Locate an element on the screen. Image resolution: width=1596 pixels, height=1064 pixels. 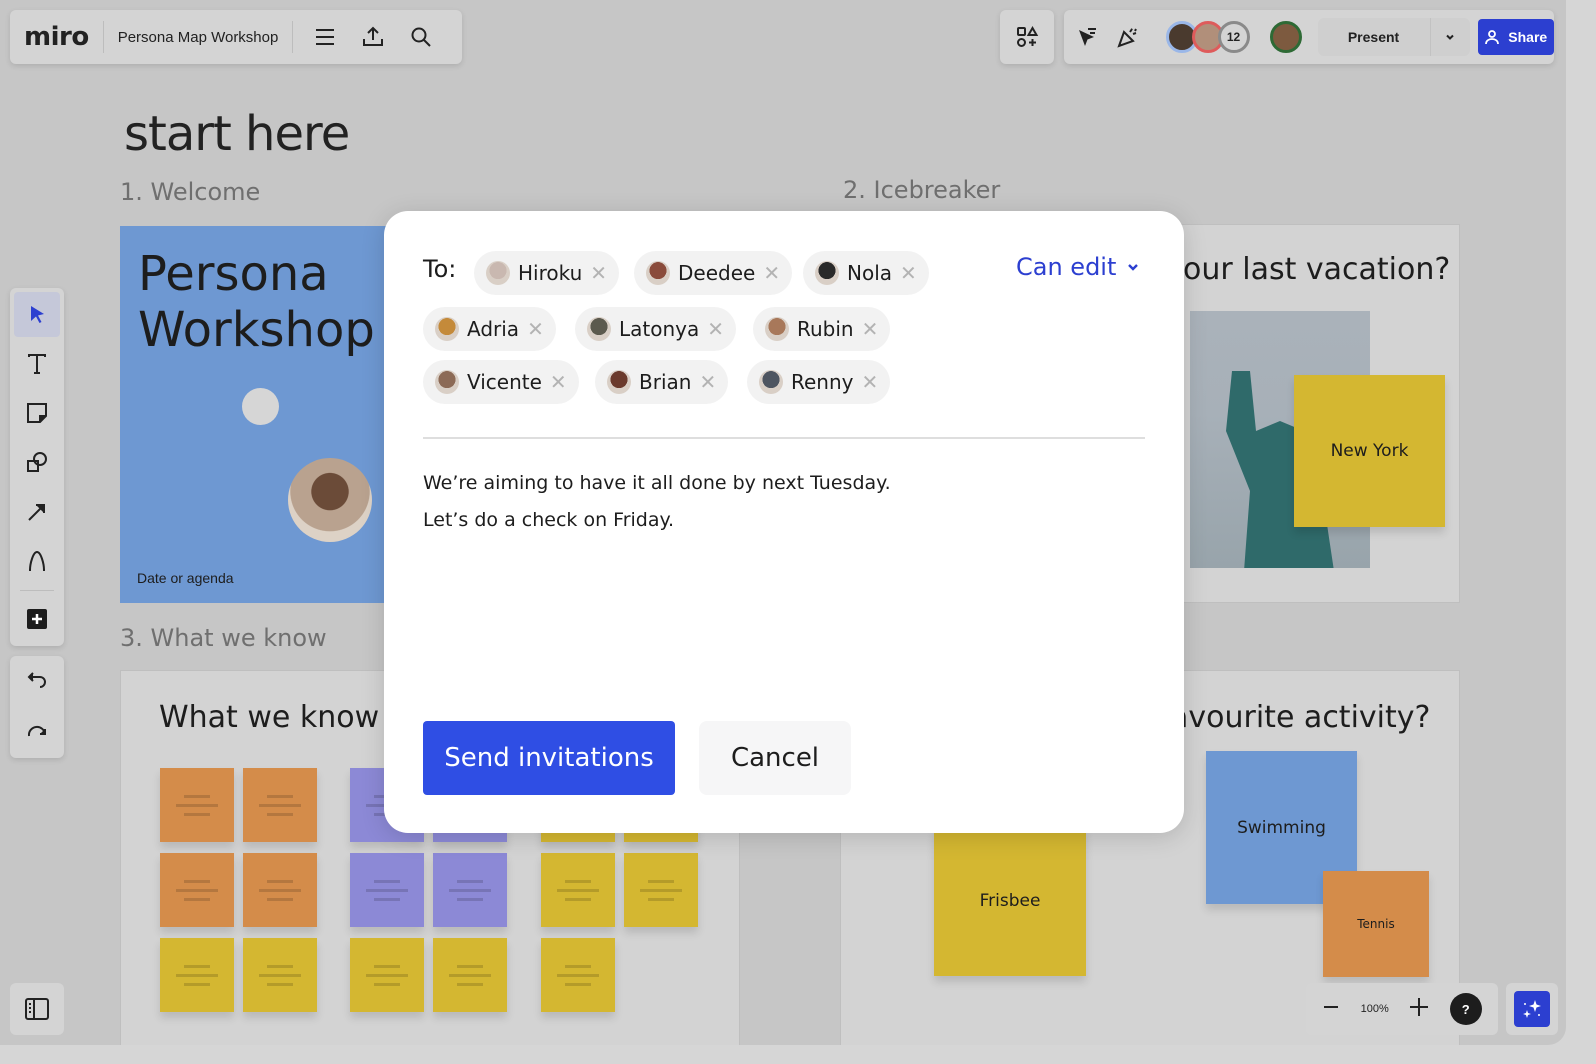
undo-button is located at coordinates (37, 680).